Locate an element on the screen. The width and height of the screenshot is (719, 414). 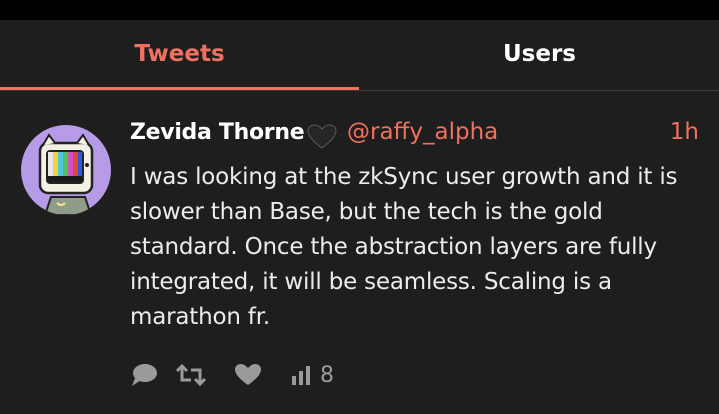
avatar is located at coordinates (66, 170).